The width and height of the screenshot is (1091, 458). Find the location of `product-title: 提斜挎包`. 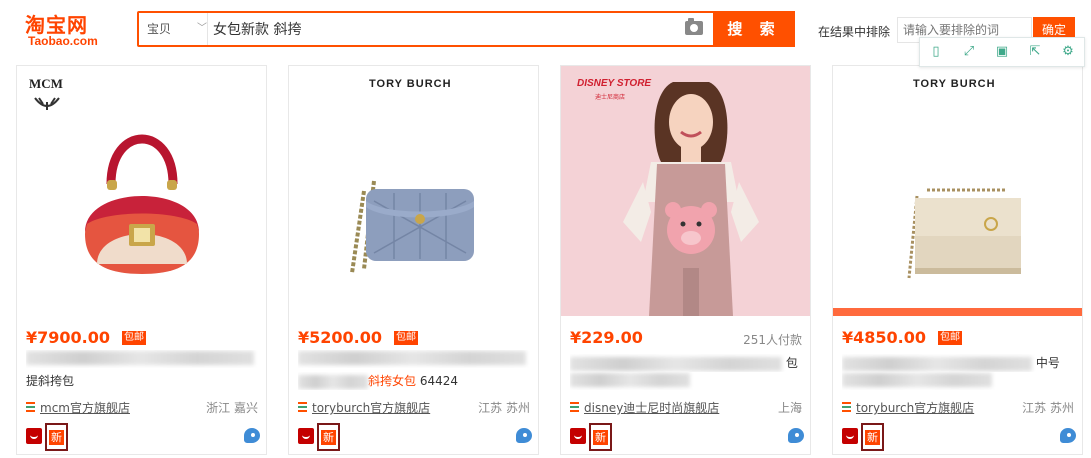

product-title: 提斜挎包 is located at coordinates (142, 381).